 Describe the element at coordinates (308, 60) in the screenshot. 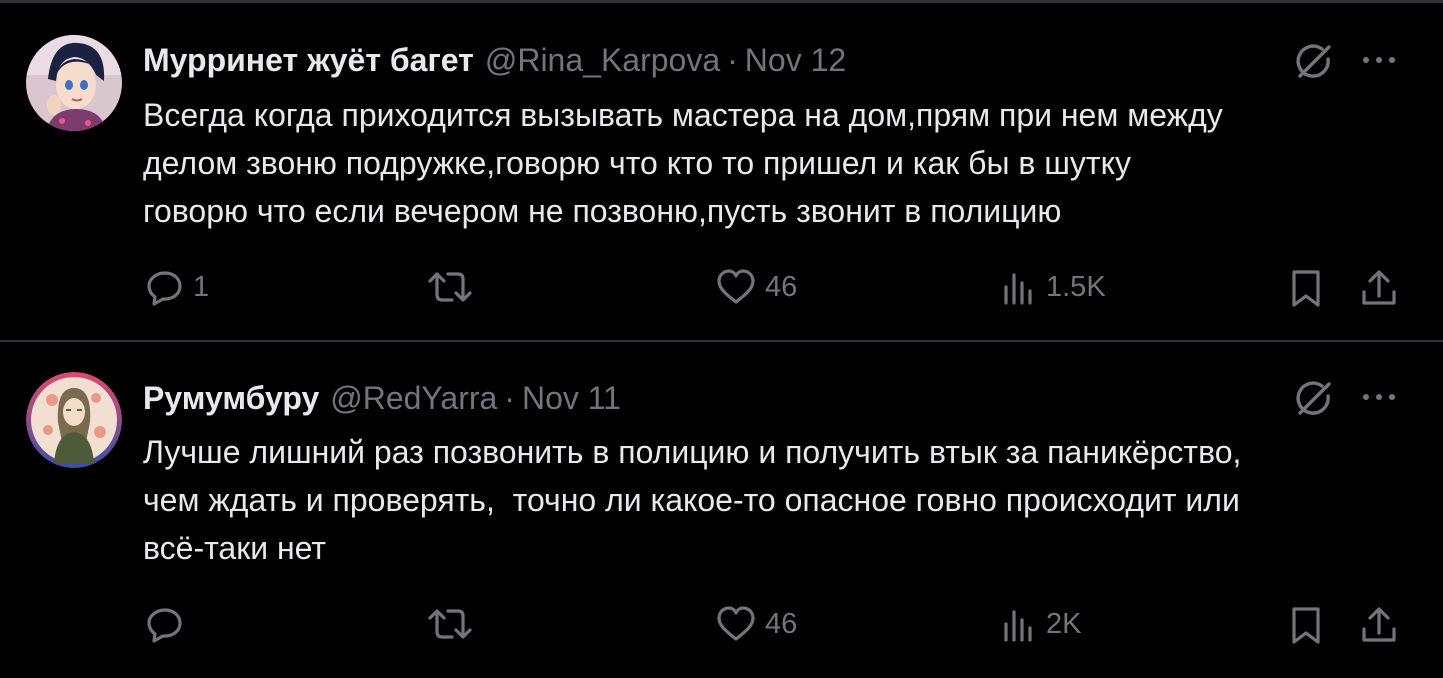

I see `display-name: Мурринет жуёт багет` at that location.